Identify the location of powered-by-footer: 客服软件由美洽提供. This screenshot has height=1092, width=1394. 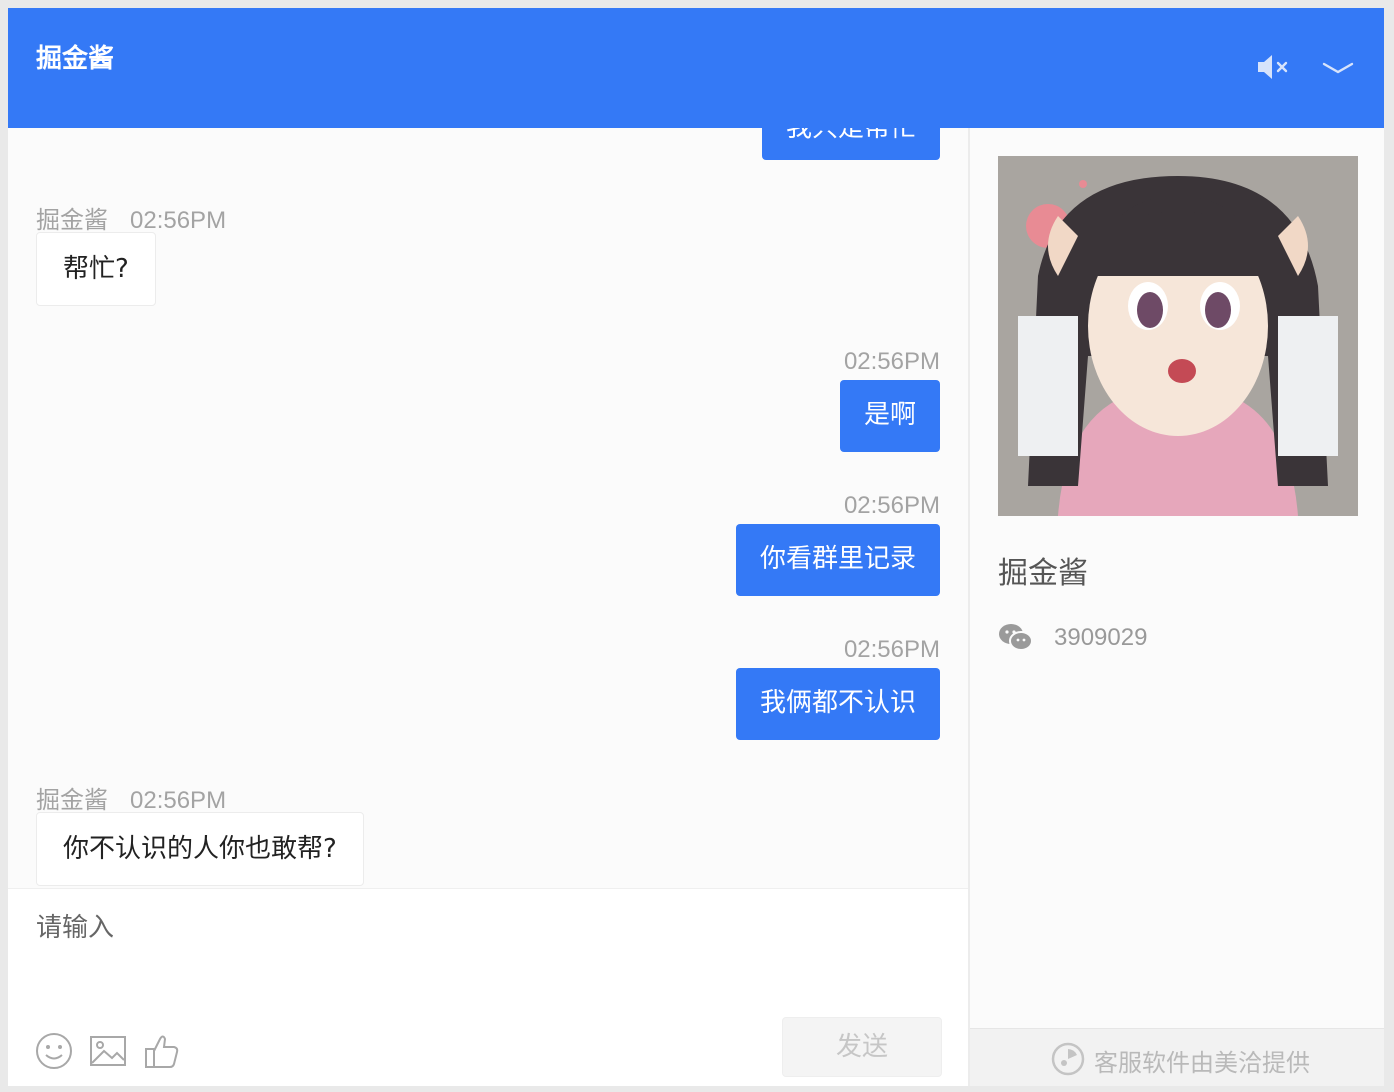
(1177, 1057).